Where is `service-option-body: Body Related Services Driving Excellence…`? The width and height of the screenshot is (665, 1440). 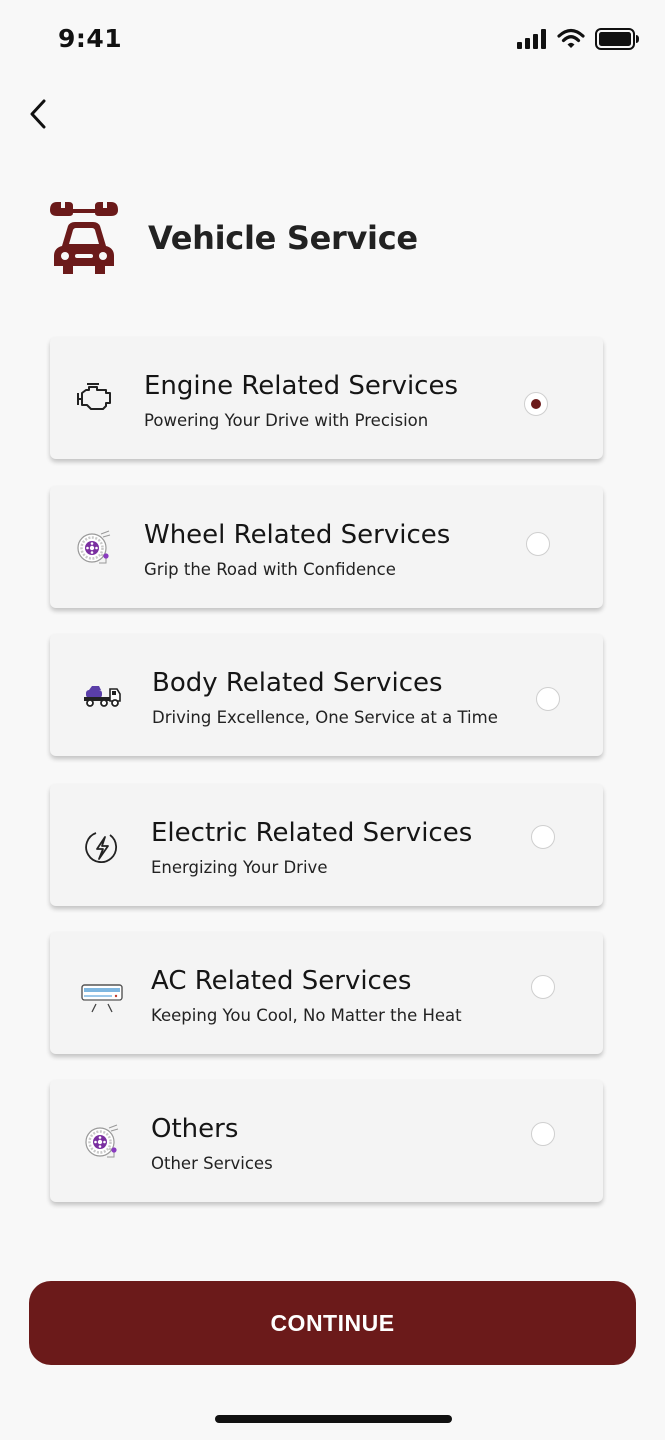
service-option-body: Body Related Services Driving Excellence… is located at coordinates (326, 695).